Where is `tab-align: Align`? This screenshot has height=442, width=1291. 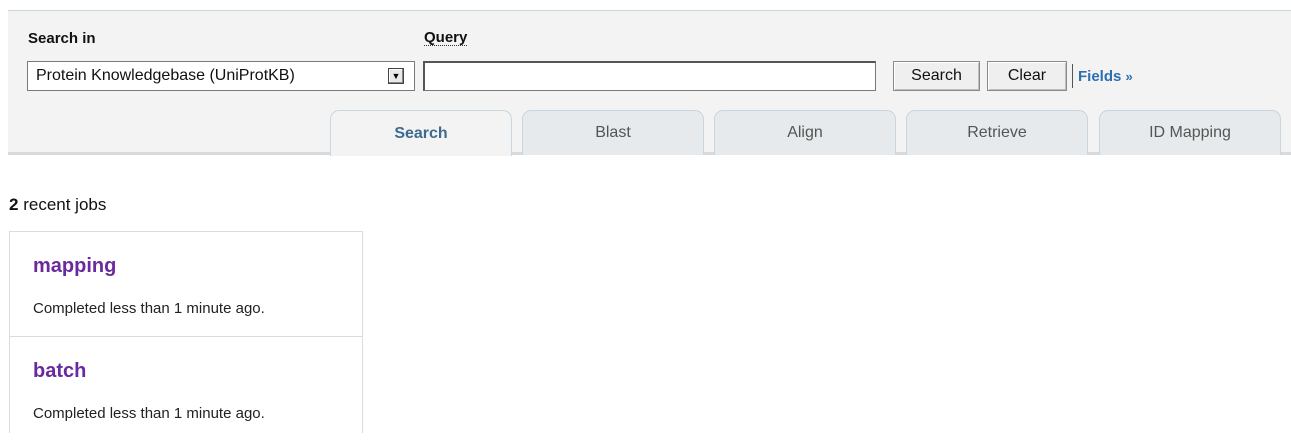 tab-align: Align is located at coordinates (805, 132).